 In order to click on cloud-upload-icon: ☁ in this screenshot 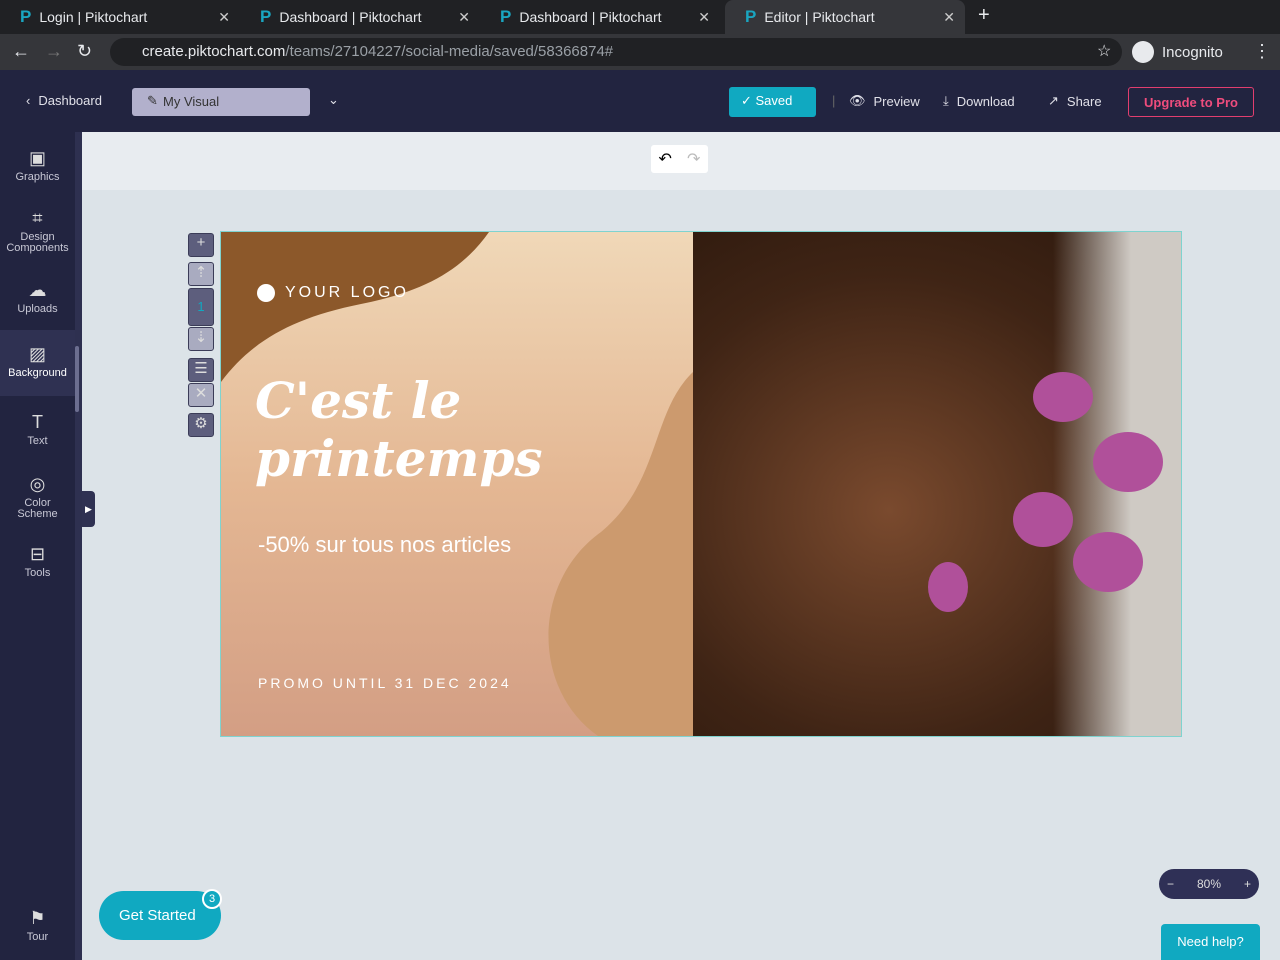, I will do `click(37, 290)`.